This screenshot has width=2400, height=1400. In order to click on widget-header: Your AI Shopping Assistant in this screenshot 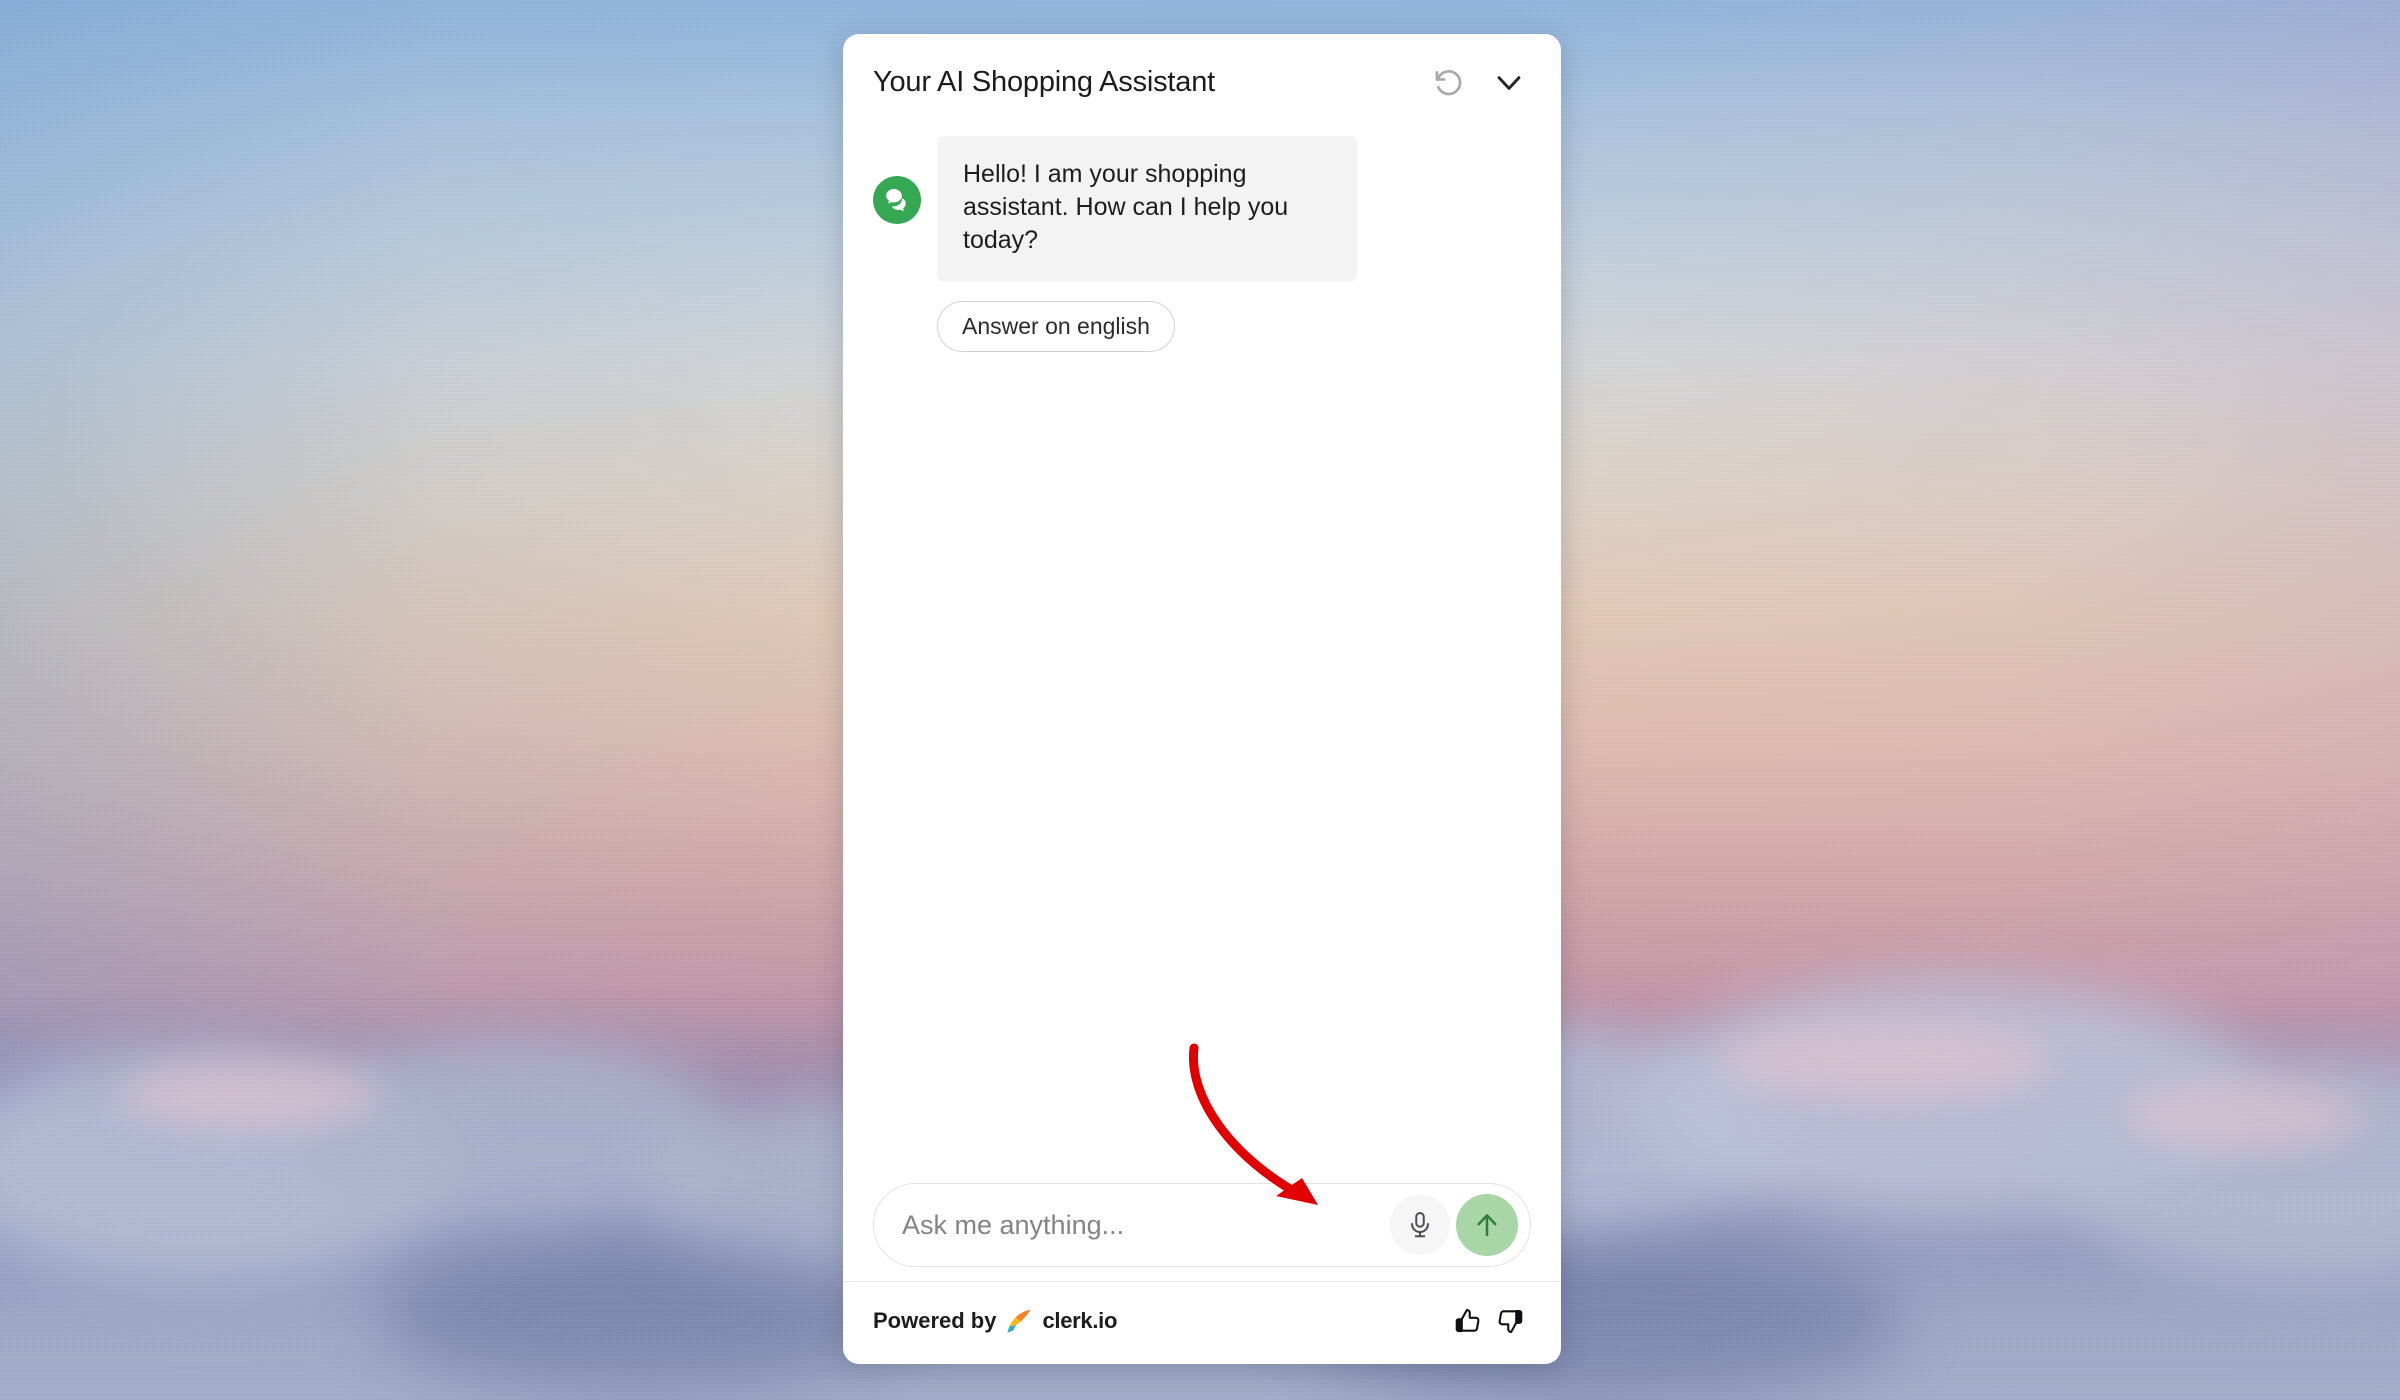, I will do `click(1202, 78)`.